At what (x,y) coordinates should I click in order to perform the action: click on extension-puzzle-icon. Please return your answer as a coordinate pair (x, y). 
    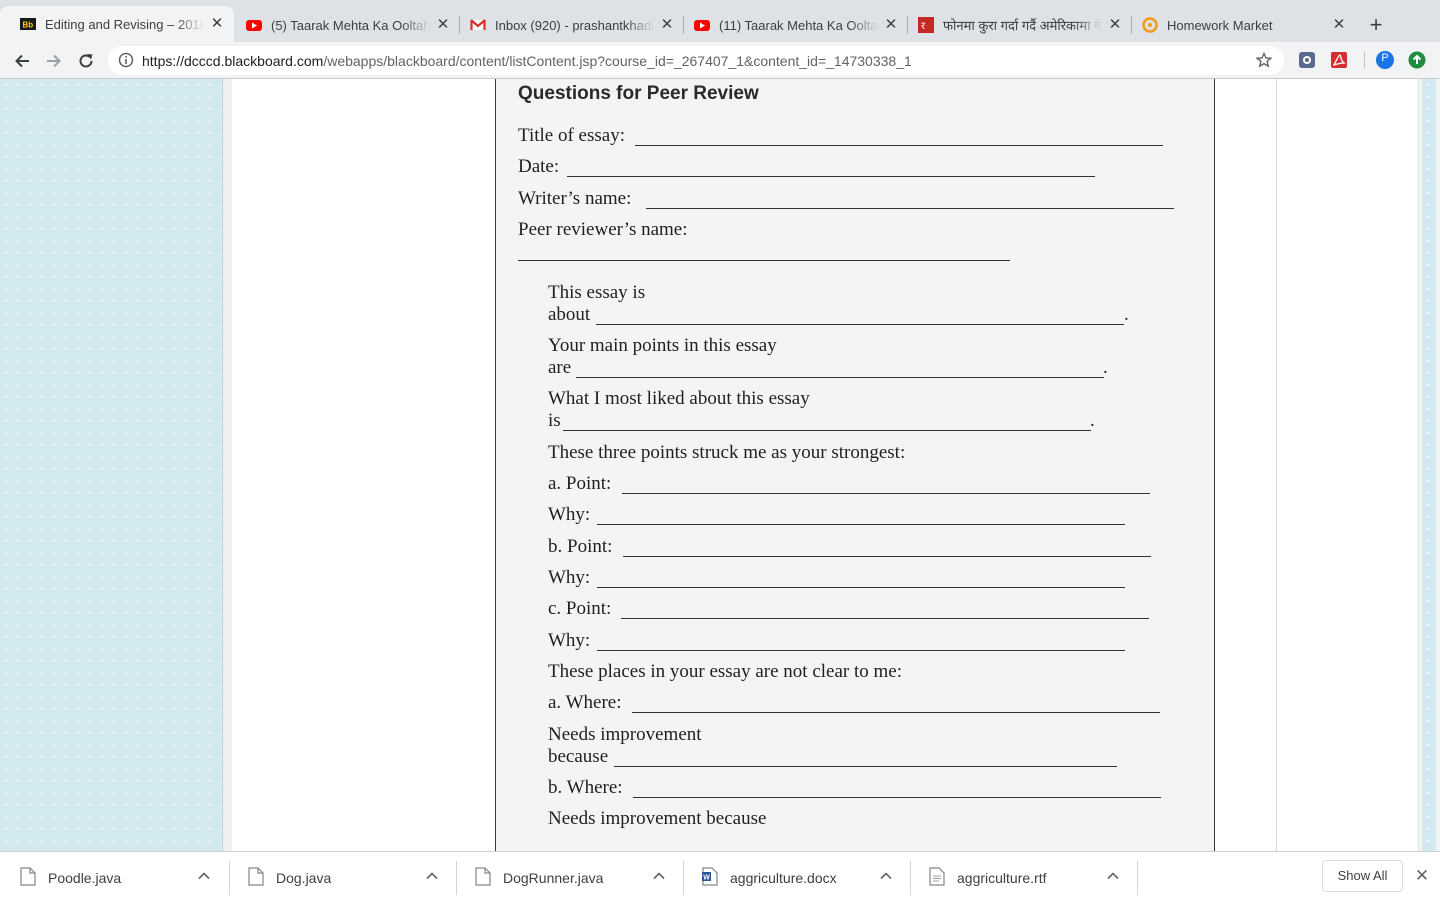
    Looking at the image, I should click on (1307, 60).